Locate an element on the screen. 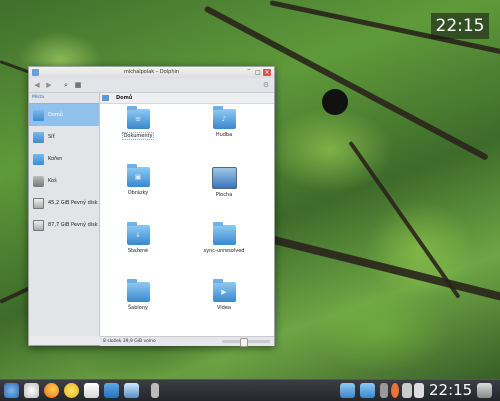  mail-icon is located at coordinates (91, 390).